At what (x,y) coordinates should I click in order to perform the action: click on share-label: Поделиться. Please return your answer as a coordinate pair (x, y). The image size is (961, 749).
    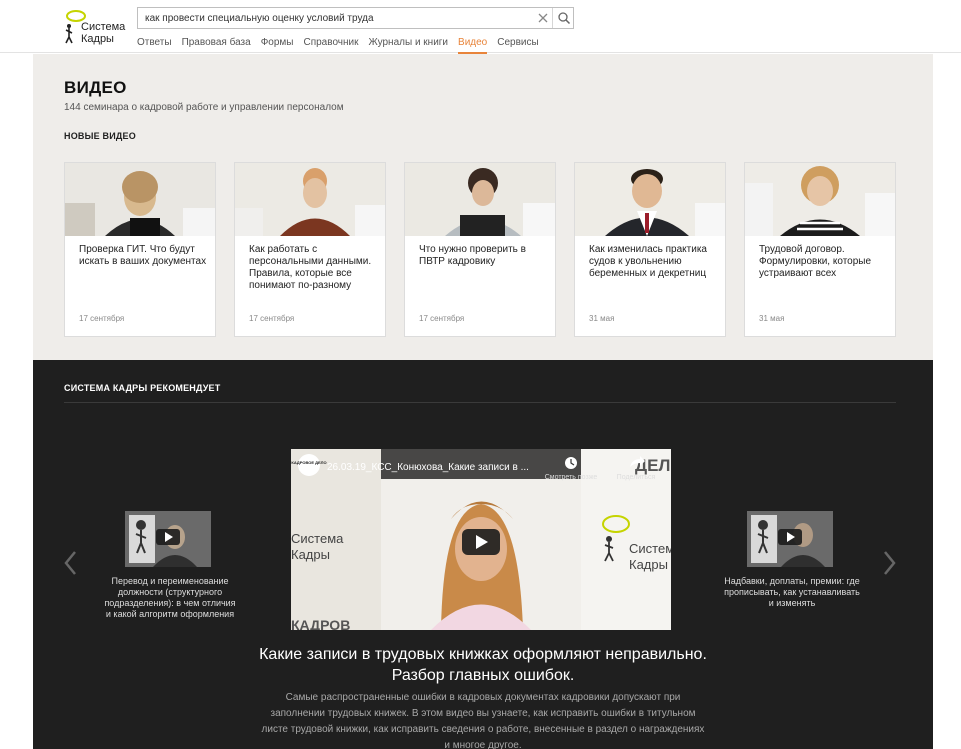
    Looking at the image, I should click on (636, 477).